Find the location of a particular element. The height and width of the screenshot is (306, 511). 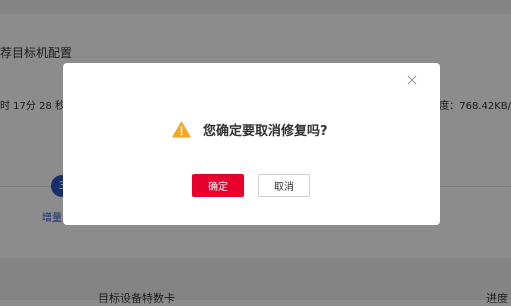

dialog-message-row: 您确定要取消修复吗? is located at coordinates (250, 129).